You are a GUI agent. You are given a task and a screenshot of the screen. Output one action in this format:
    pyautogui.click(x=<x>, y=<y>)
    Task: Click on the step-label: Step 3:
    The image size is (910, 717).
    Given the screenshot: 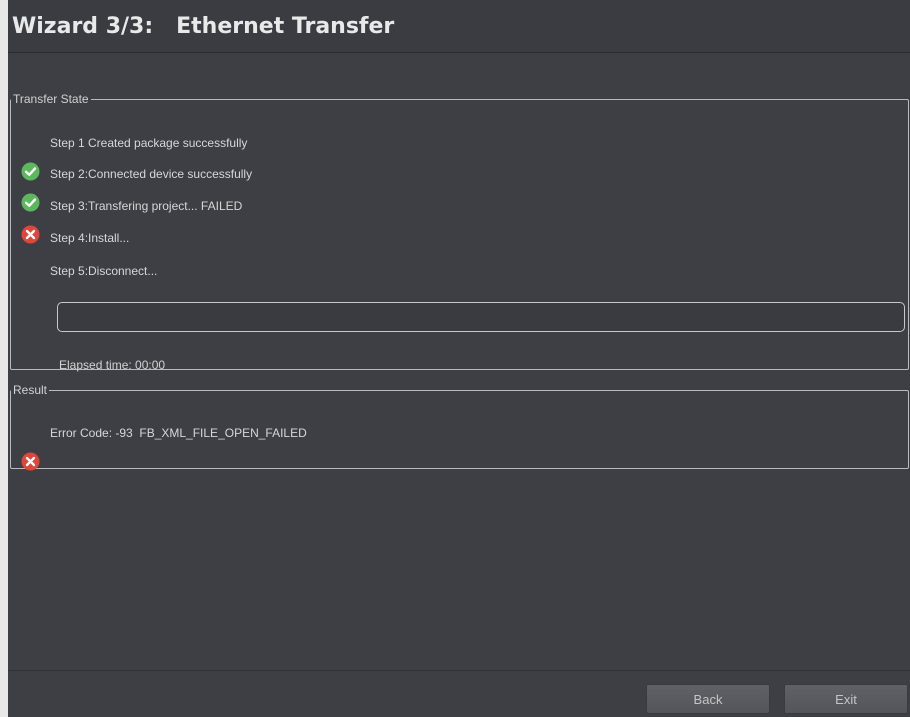 What is the action you would take?
    pyautogui.click(x=69, y=206)
    